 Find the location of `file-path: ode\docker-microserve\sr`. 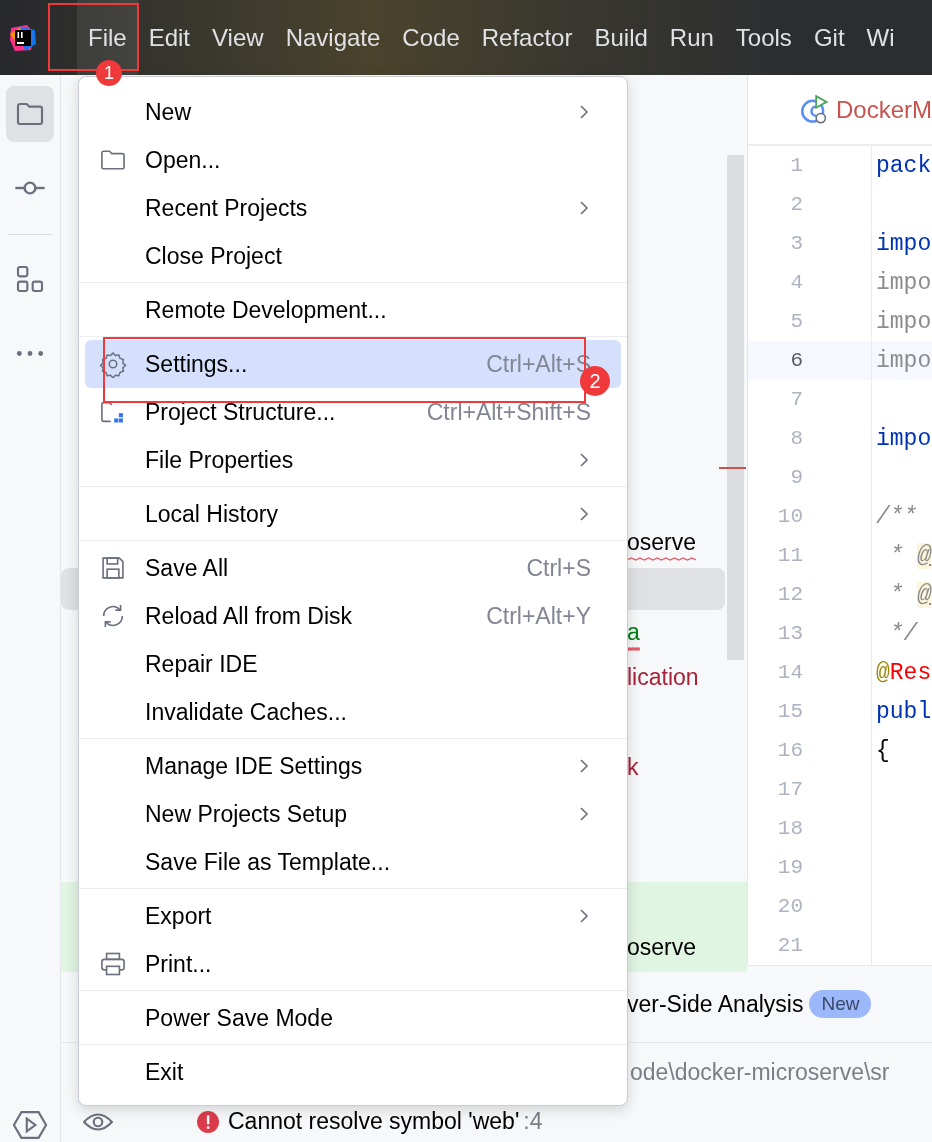

file-path: ode\docker-microserve\sr is located at coordinates (760, 1072).